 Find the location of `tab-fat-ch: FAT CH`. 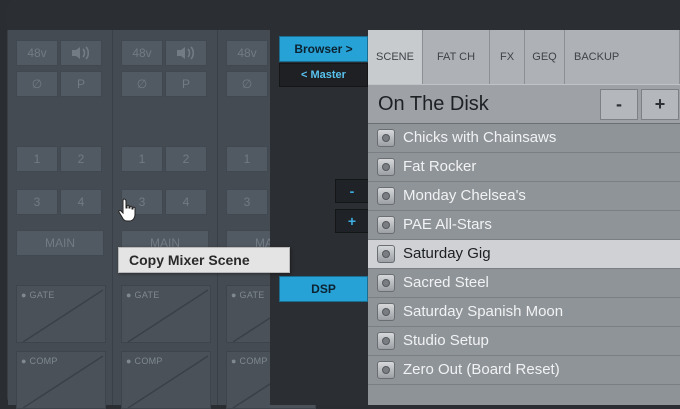

tab-fat-ch: FAT CH is located at coordinates (456, 57).